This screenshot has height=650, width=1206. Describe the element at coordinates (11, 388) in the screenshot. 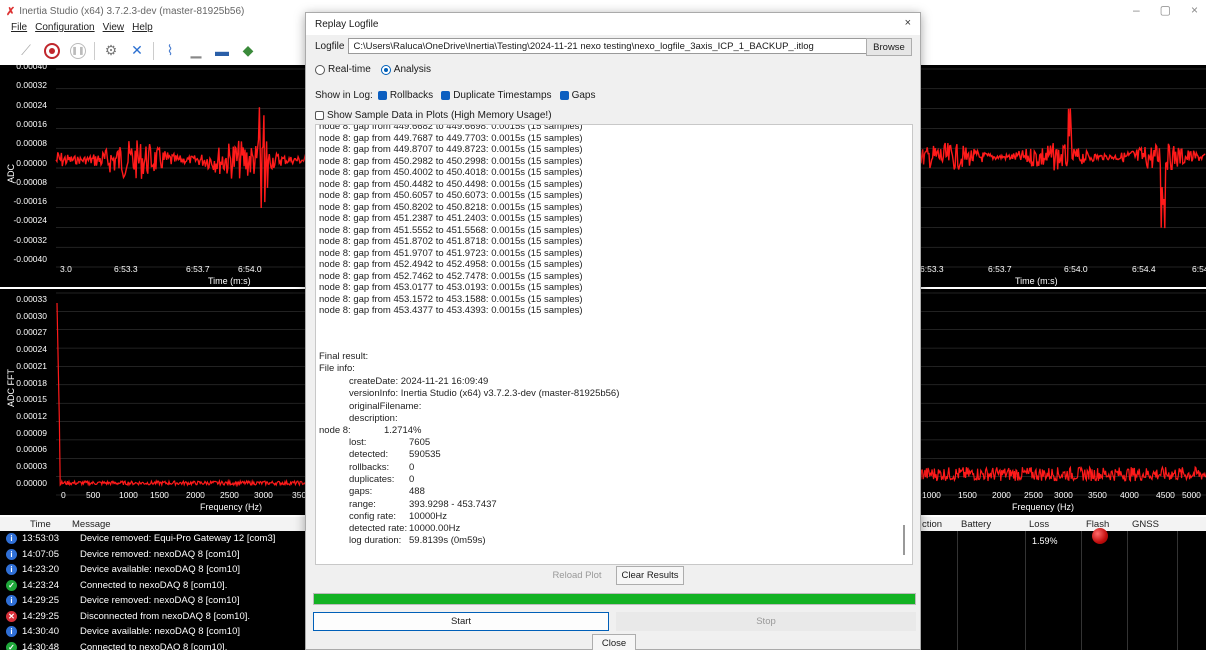

I see `fft-plot-ylabel: ADC FFT` at that location.